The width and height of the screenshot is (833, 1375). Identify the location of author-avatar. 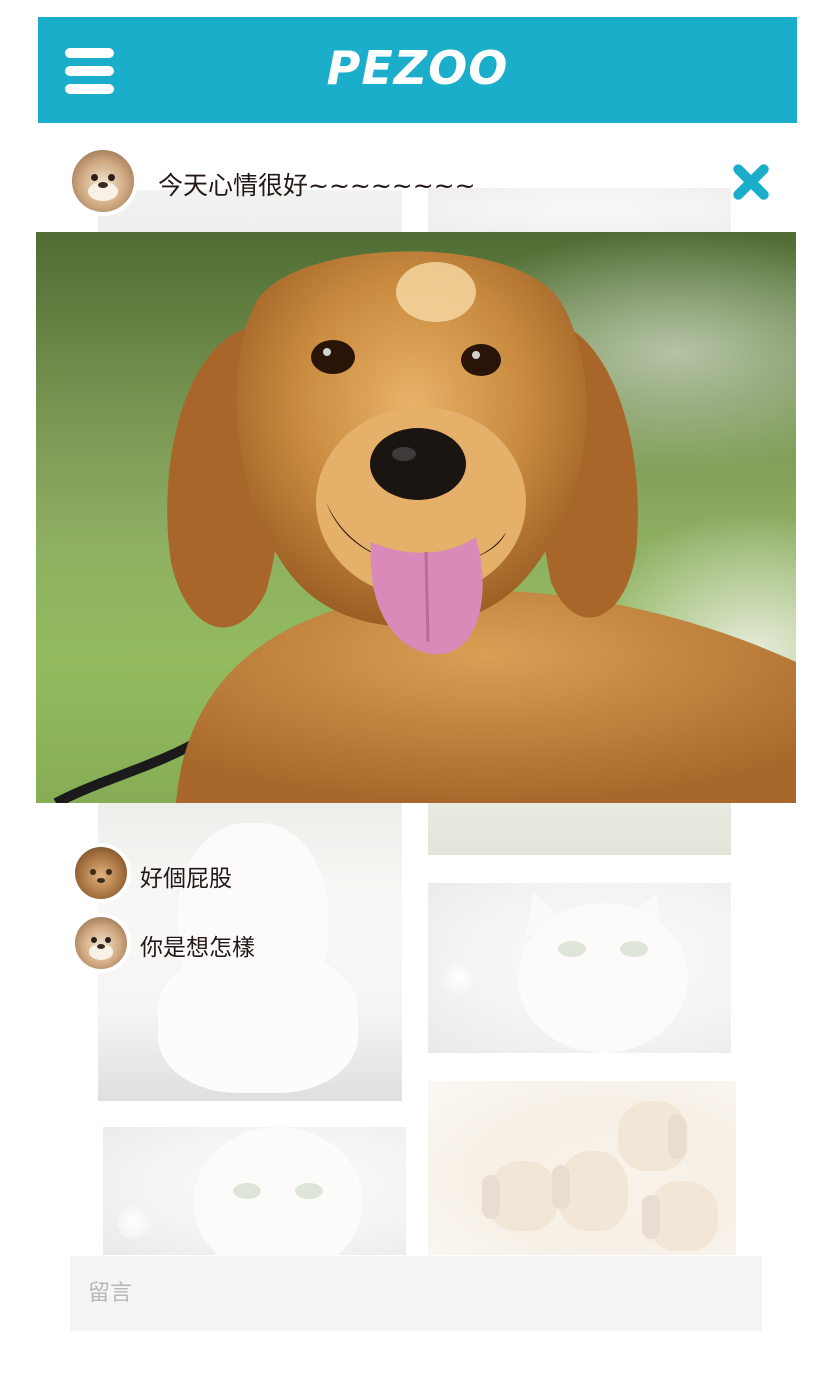
(103, 181).